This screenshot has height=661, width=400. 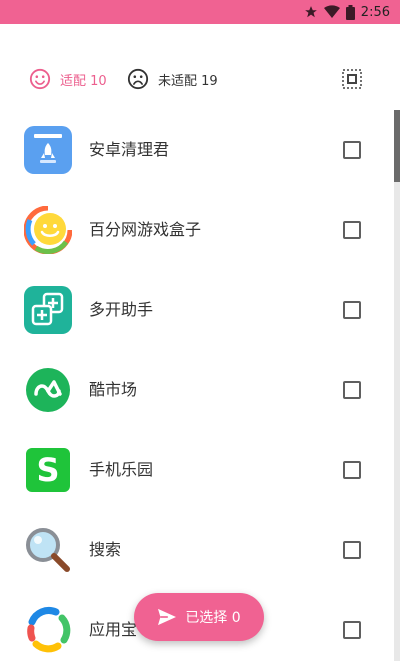 I want to click on s-icon: S, so click(x=48, y=470).